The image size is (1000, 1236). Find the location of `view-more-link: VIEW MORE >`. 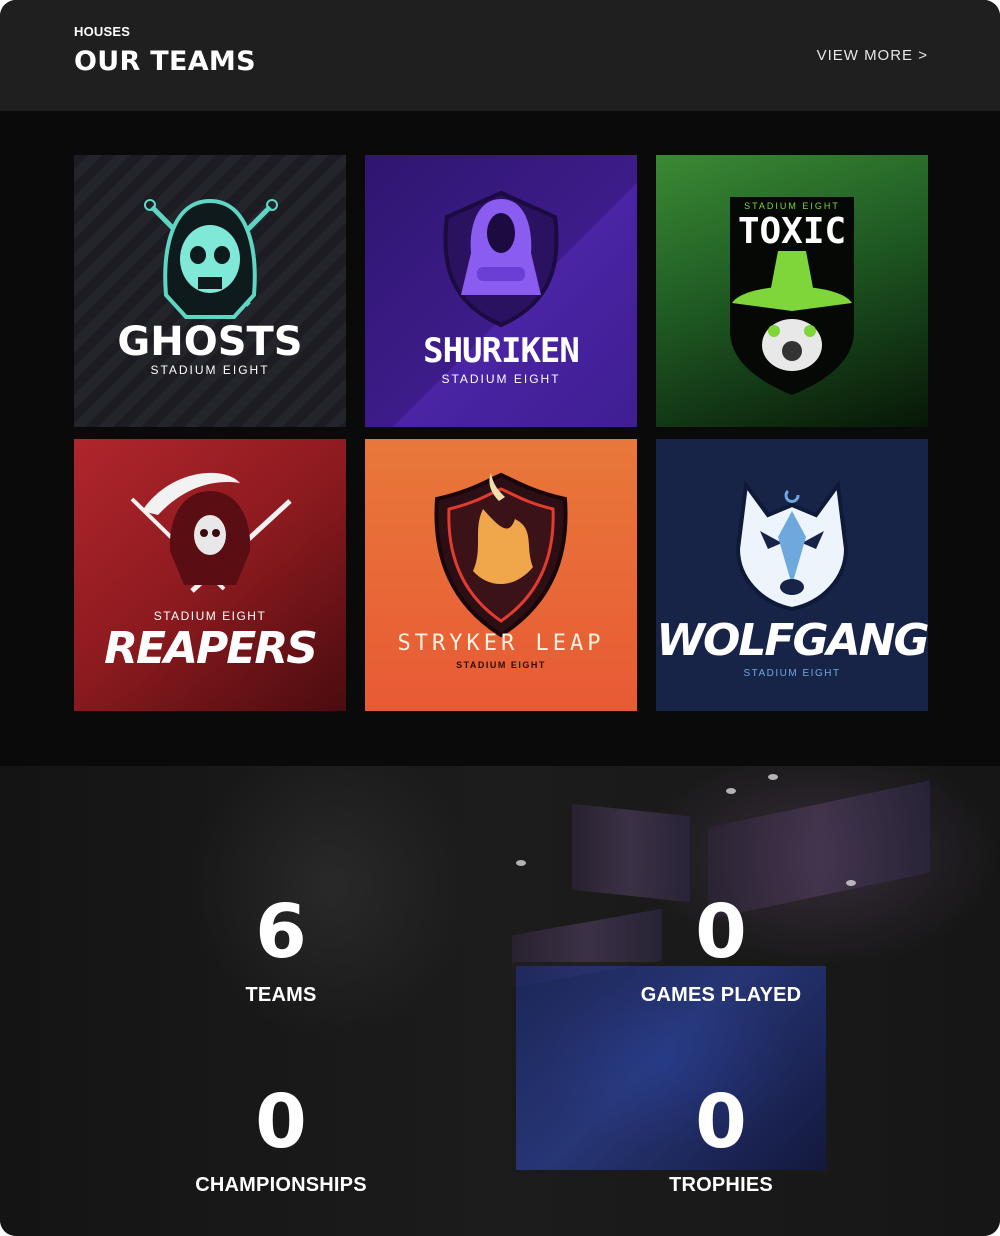

view-more-link: VIEW MORE > is located at coordinates (872, 55).